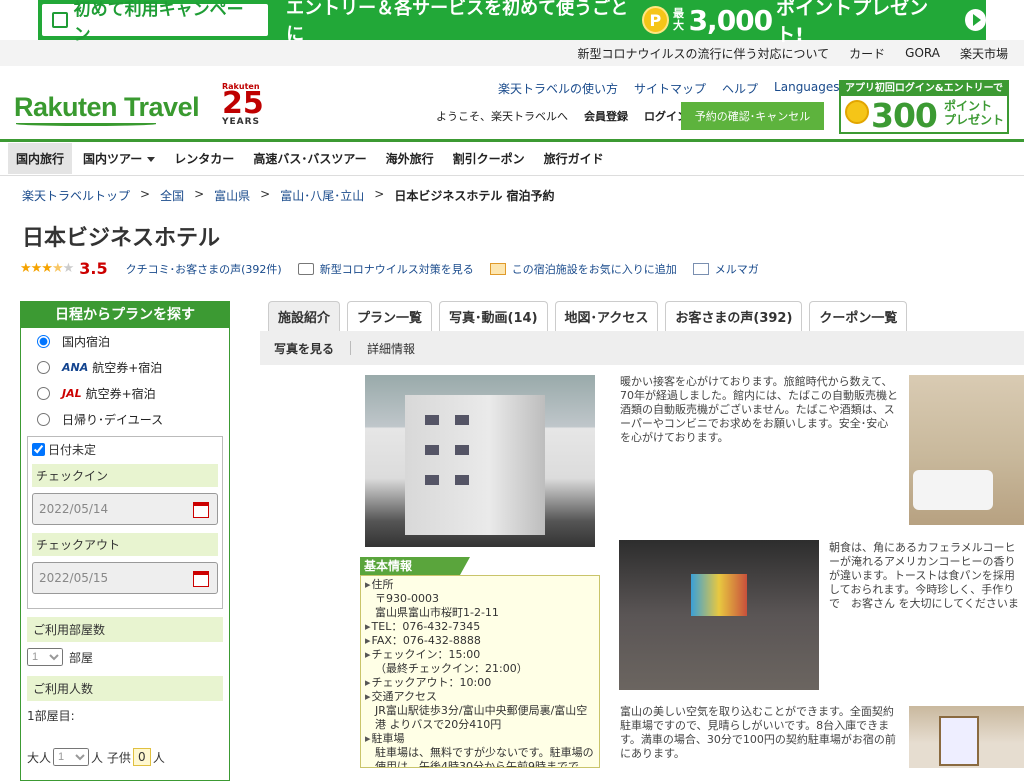 Image resolution: width=1024 pixels, height=781 pixels. Describe the element at coordinates (107, 109) in the screenshot. I see `rakuten-travel-logo: Rakuten Travel` at that location.